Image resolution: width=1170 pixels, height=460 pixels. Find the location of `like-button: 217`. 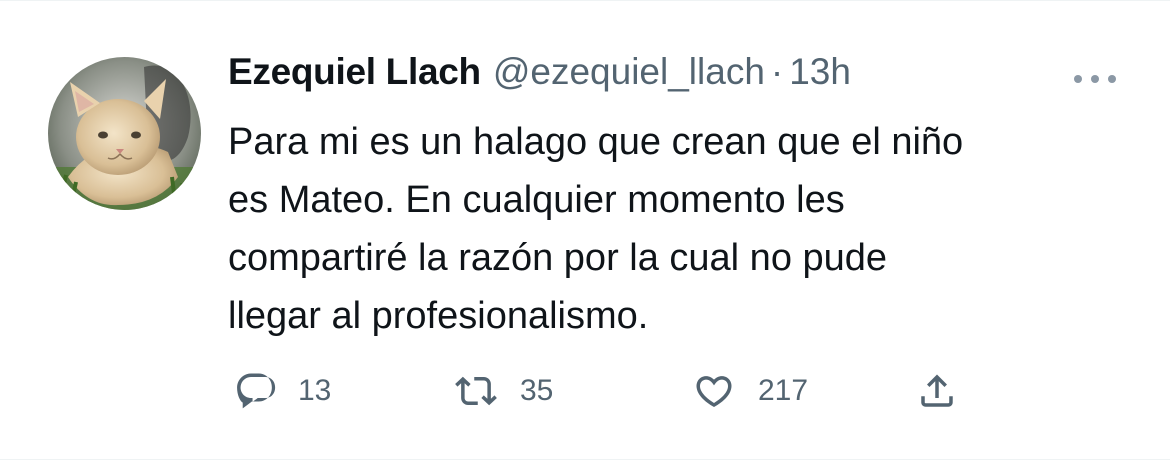

like-button: 217 is located at coordinates (750, 391).